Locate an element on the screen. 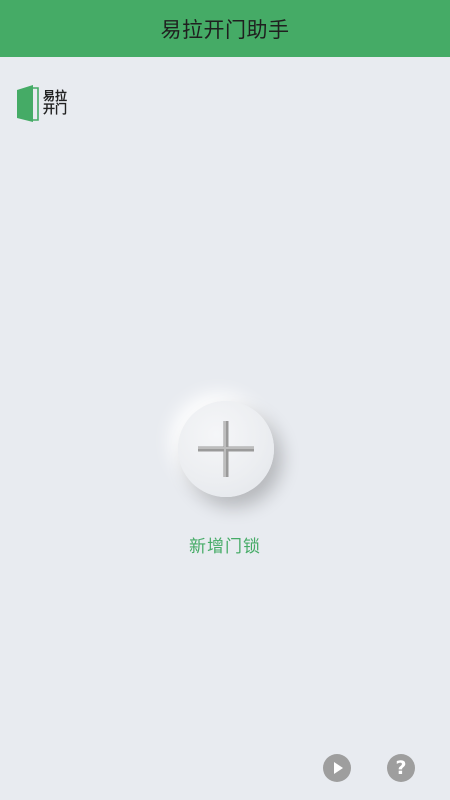  add-lock-label: 新增门锁 is located at coordinates (225, 544).